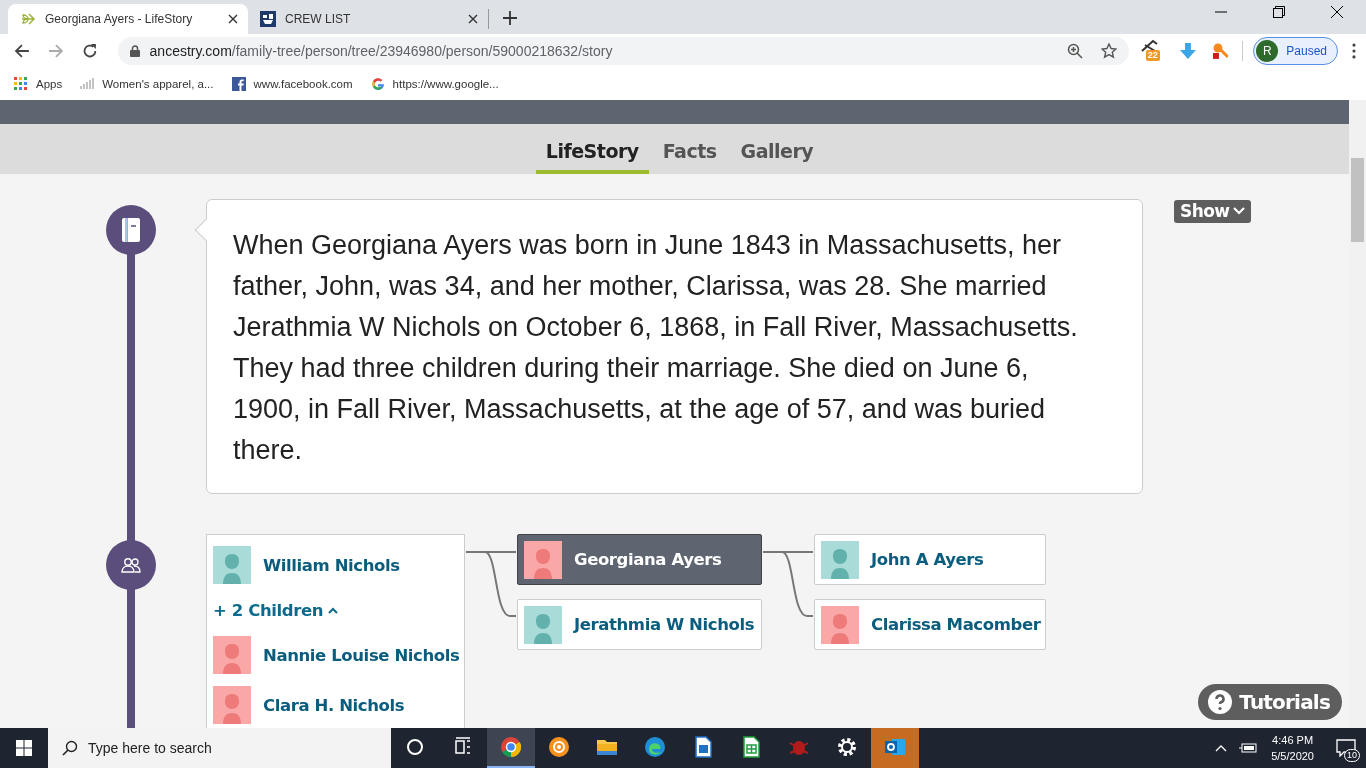 This screenshot has height=768, width=1366. I want to click on apps-grid-icon, so click(21, 84).